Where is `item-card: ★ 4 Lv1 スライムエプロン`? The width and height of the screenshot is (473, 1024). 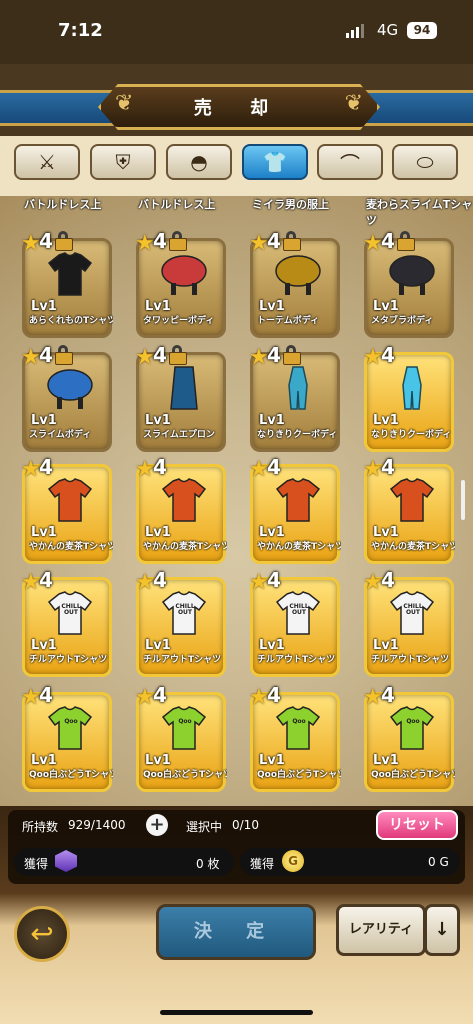 item-card: ★ 4 Lv1 スライムエプロン is located at coordinates (180, 397).